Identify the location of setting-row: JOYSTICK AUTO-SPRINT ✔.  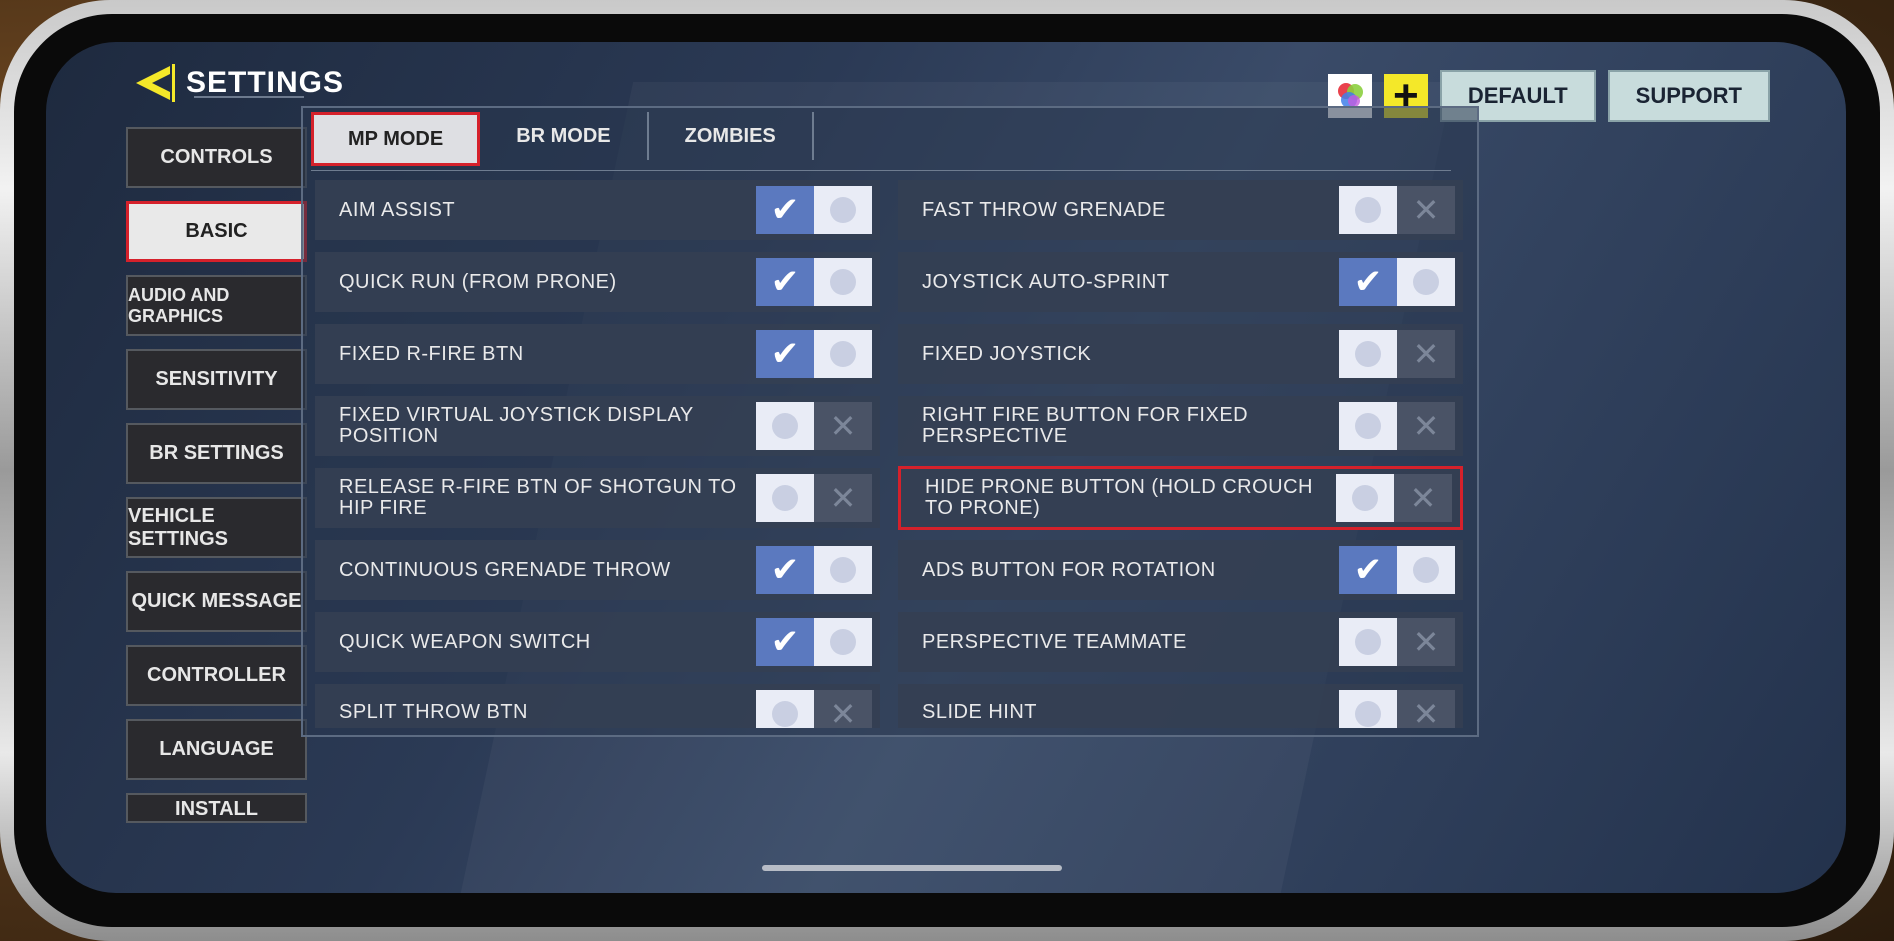
(1180, 282).